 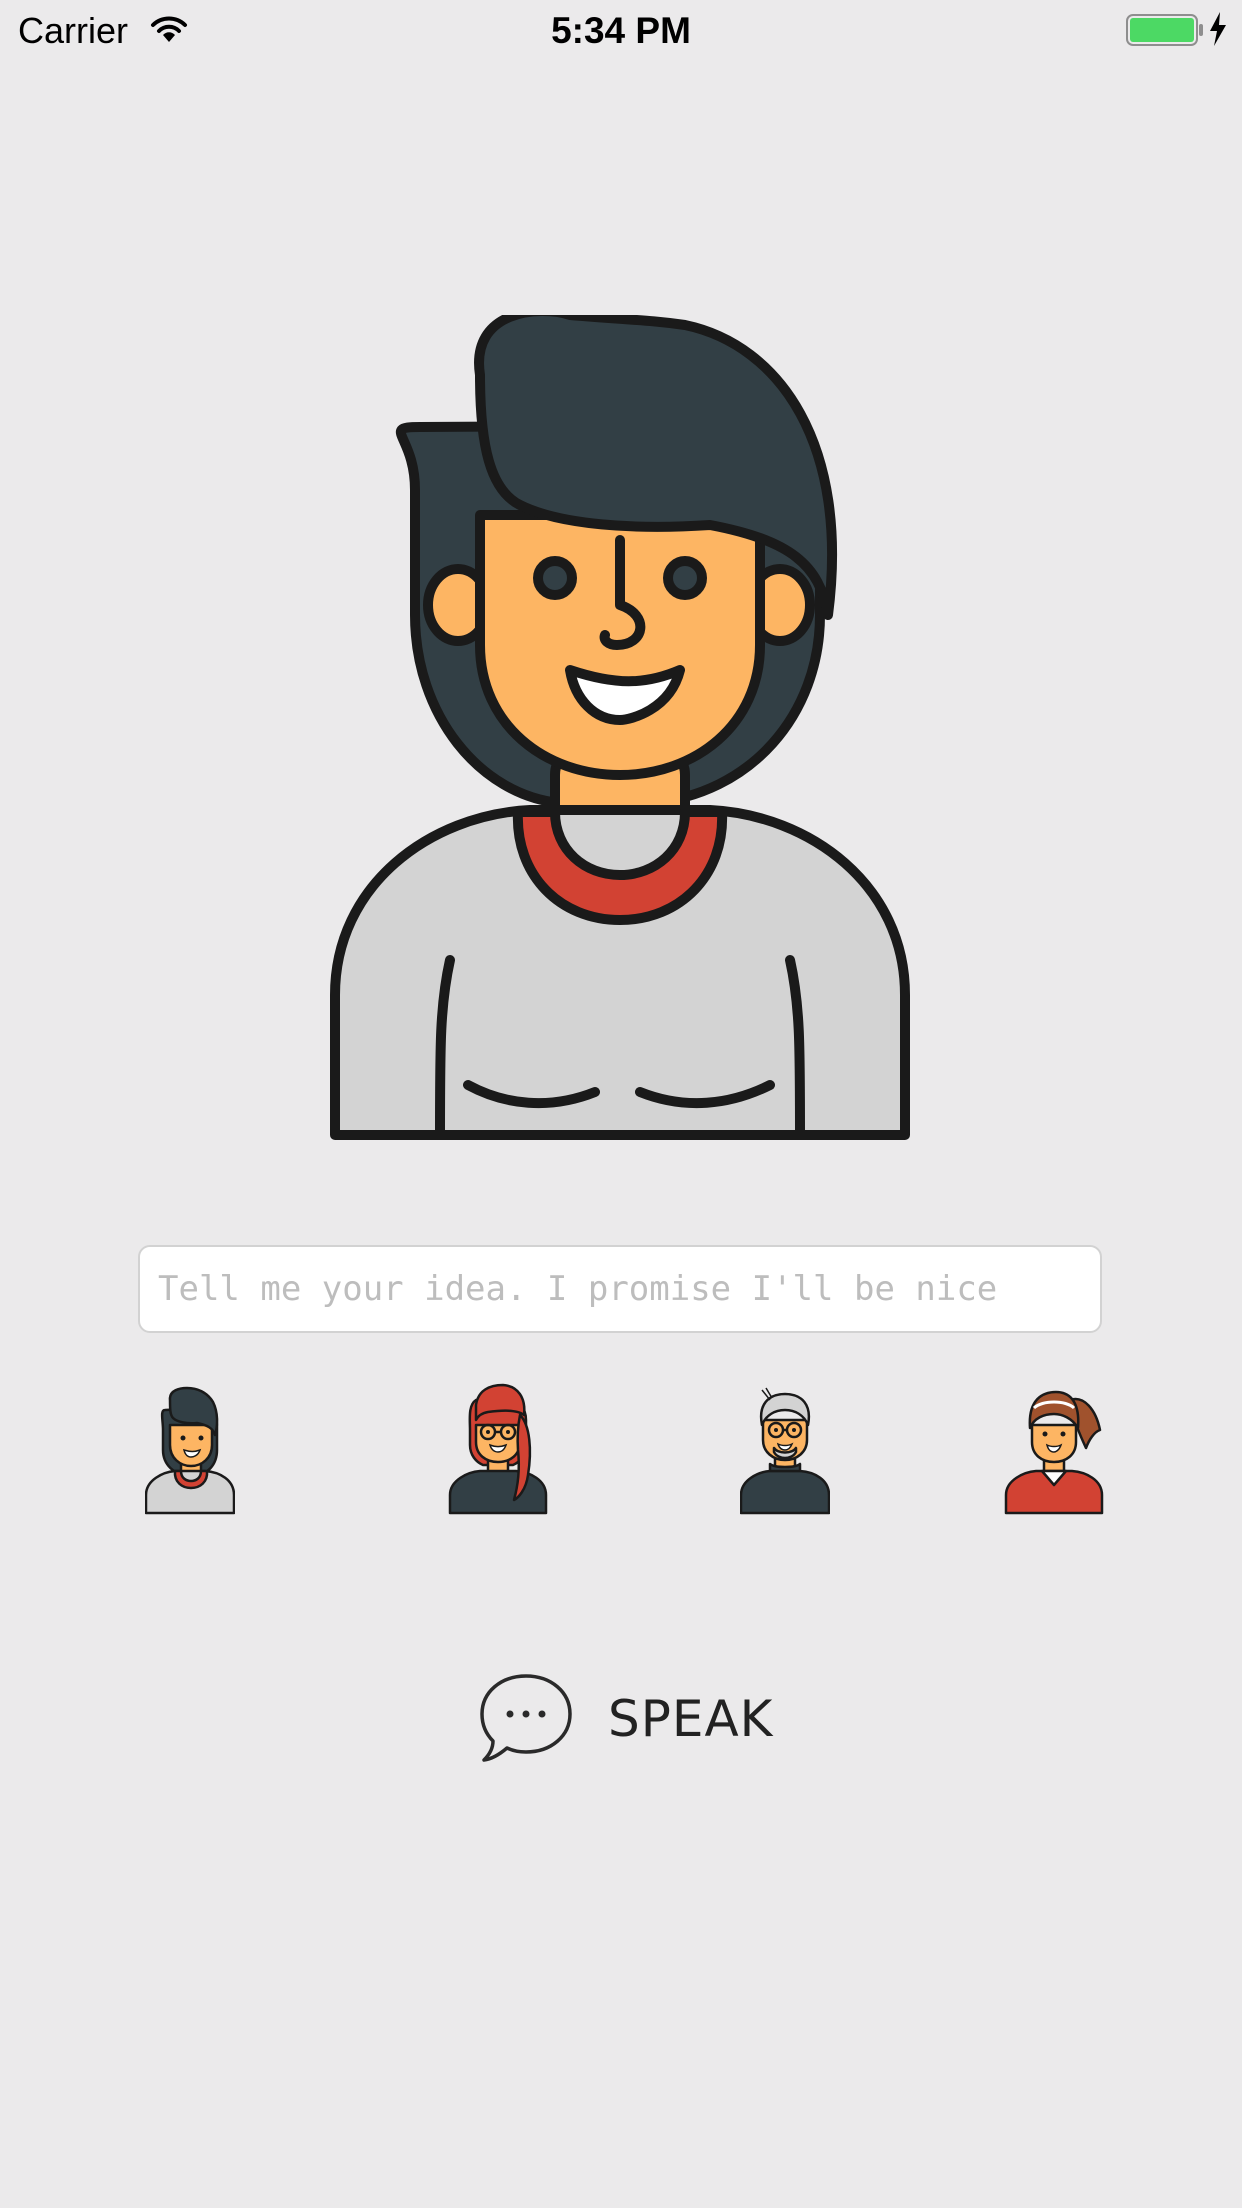 I want to click on avatar-option-old-man-glasses, so click(x=785, y=1447).